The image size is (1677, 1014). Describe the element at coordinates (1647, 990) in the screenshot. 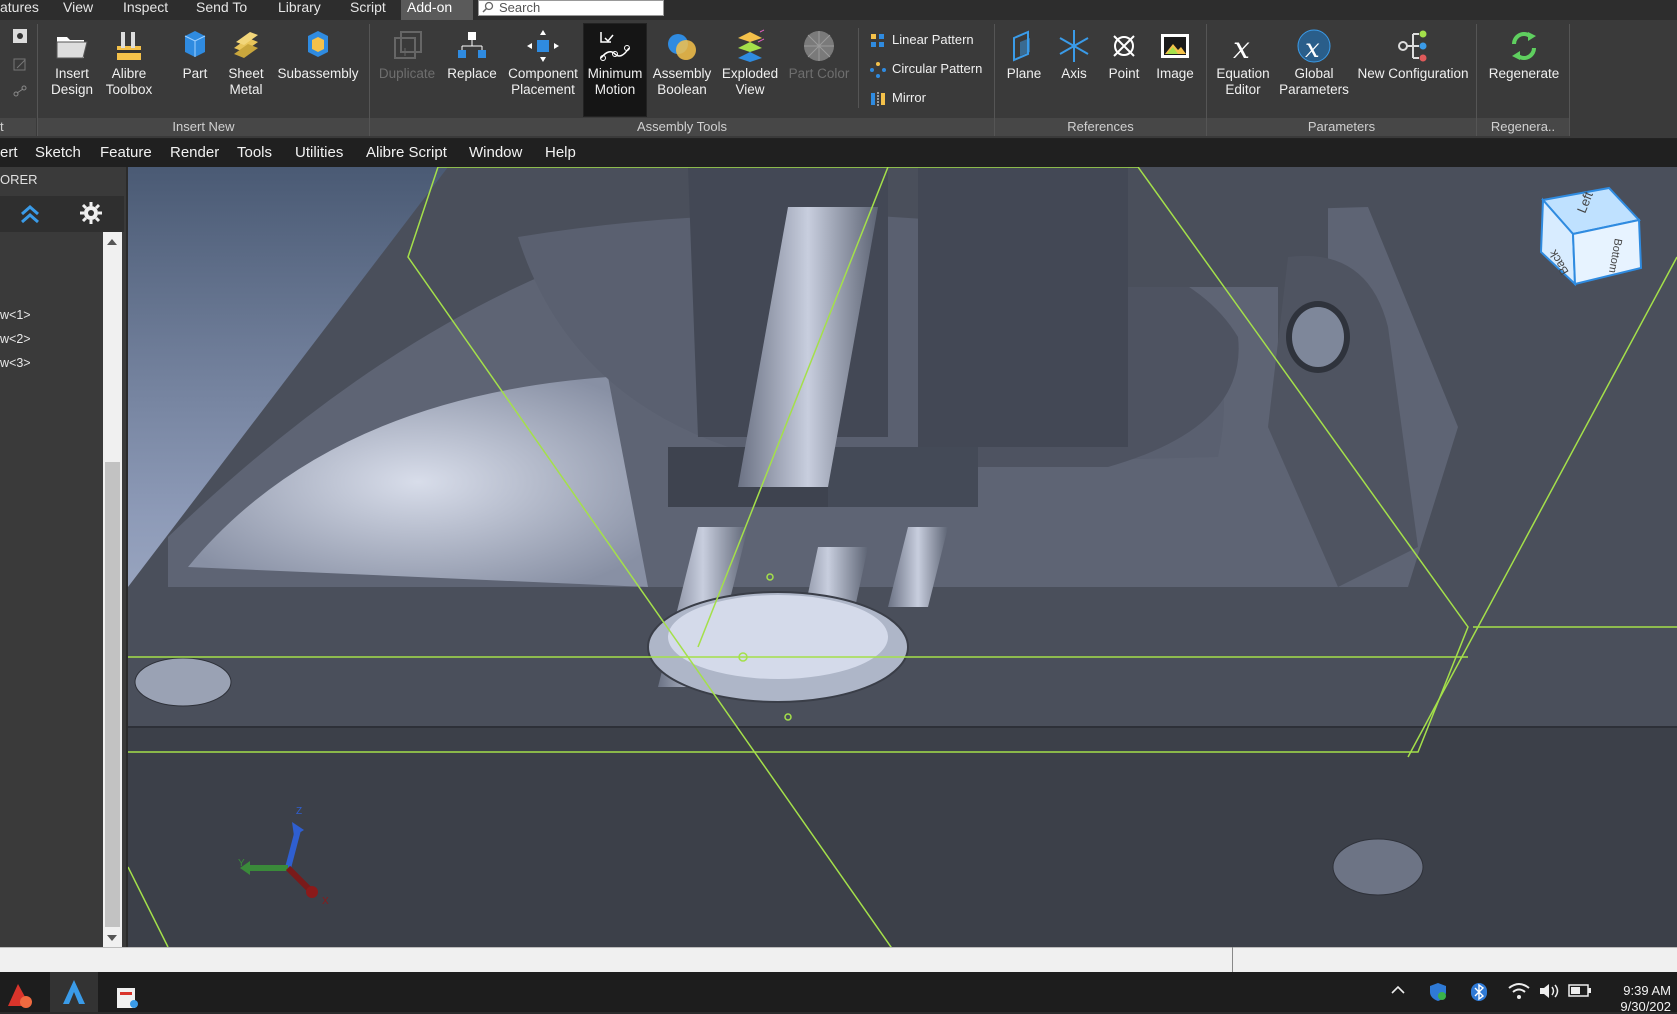

I see `clock-time: 9:39 AM` at that location.